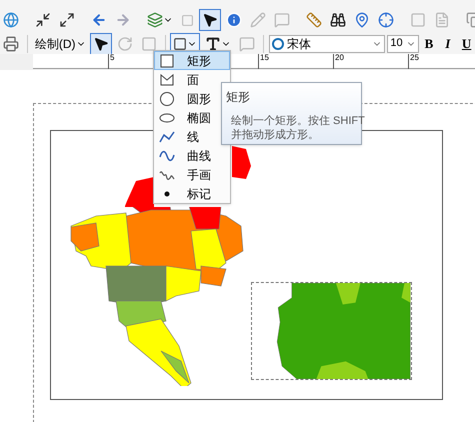 Image resolution: width=475 pixels, height=422 pixels. What do you see at coordinates (297, 128) in the screenshot?
I see `tooltip-text: 绘制一个矩形。按住 SHIFT 并拖动形成方形。` at bounding box center [297, 128].